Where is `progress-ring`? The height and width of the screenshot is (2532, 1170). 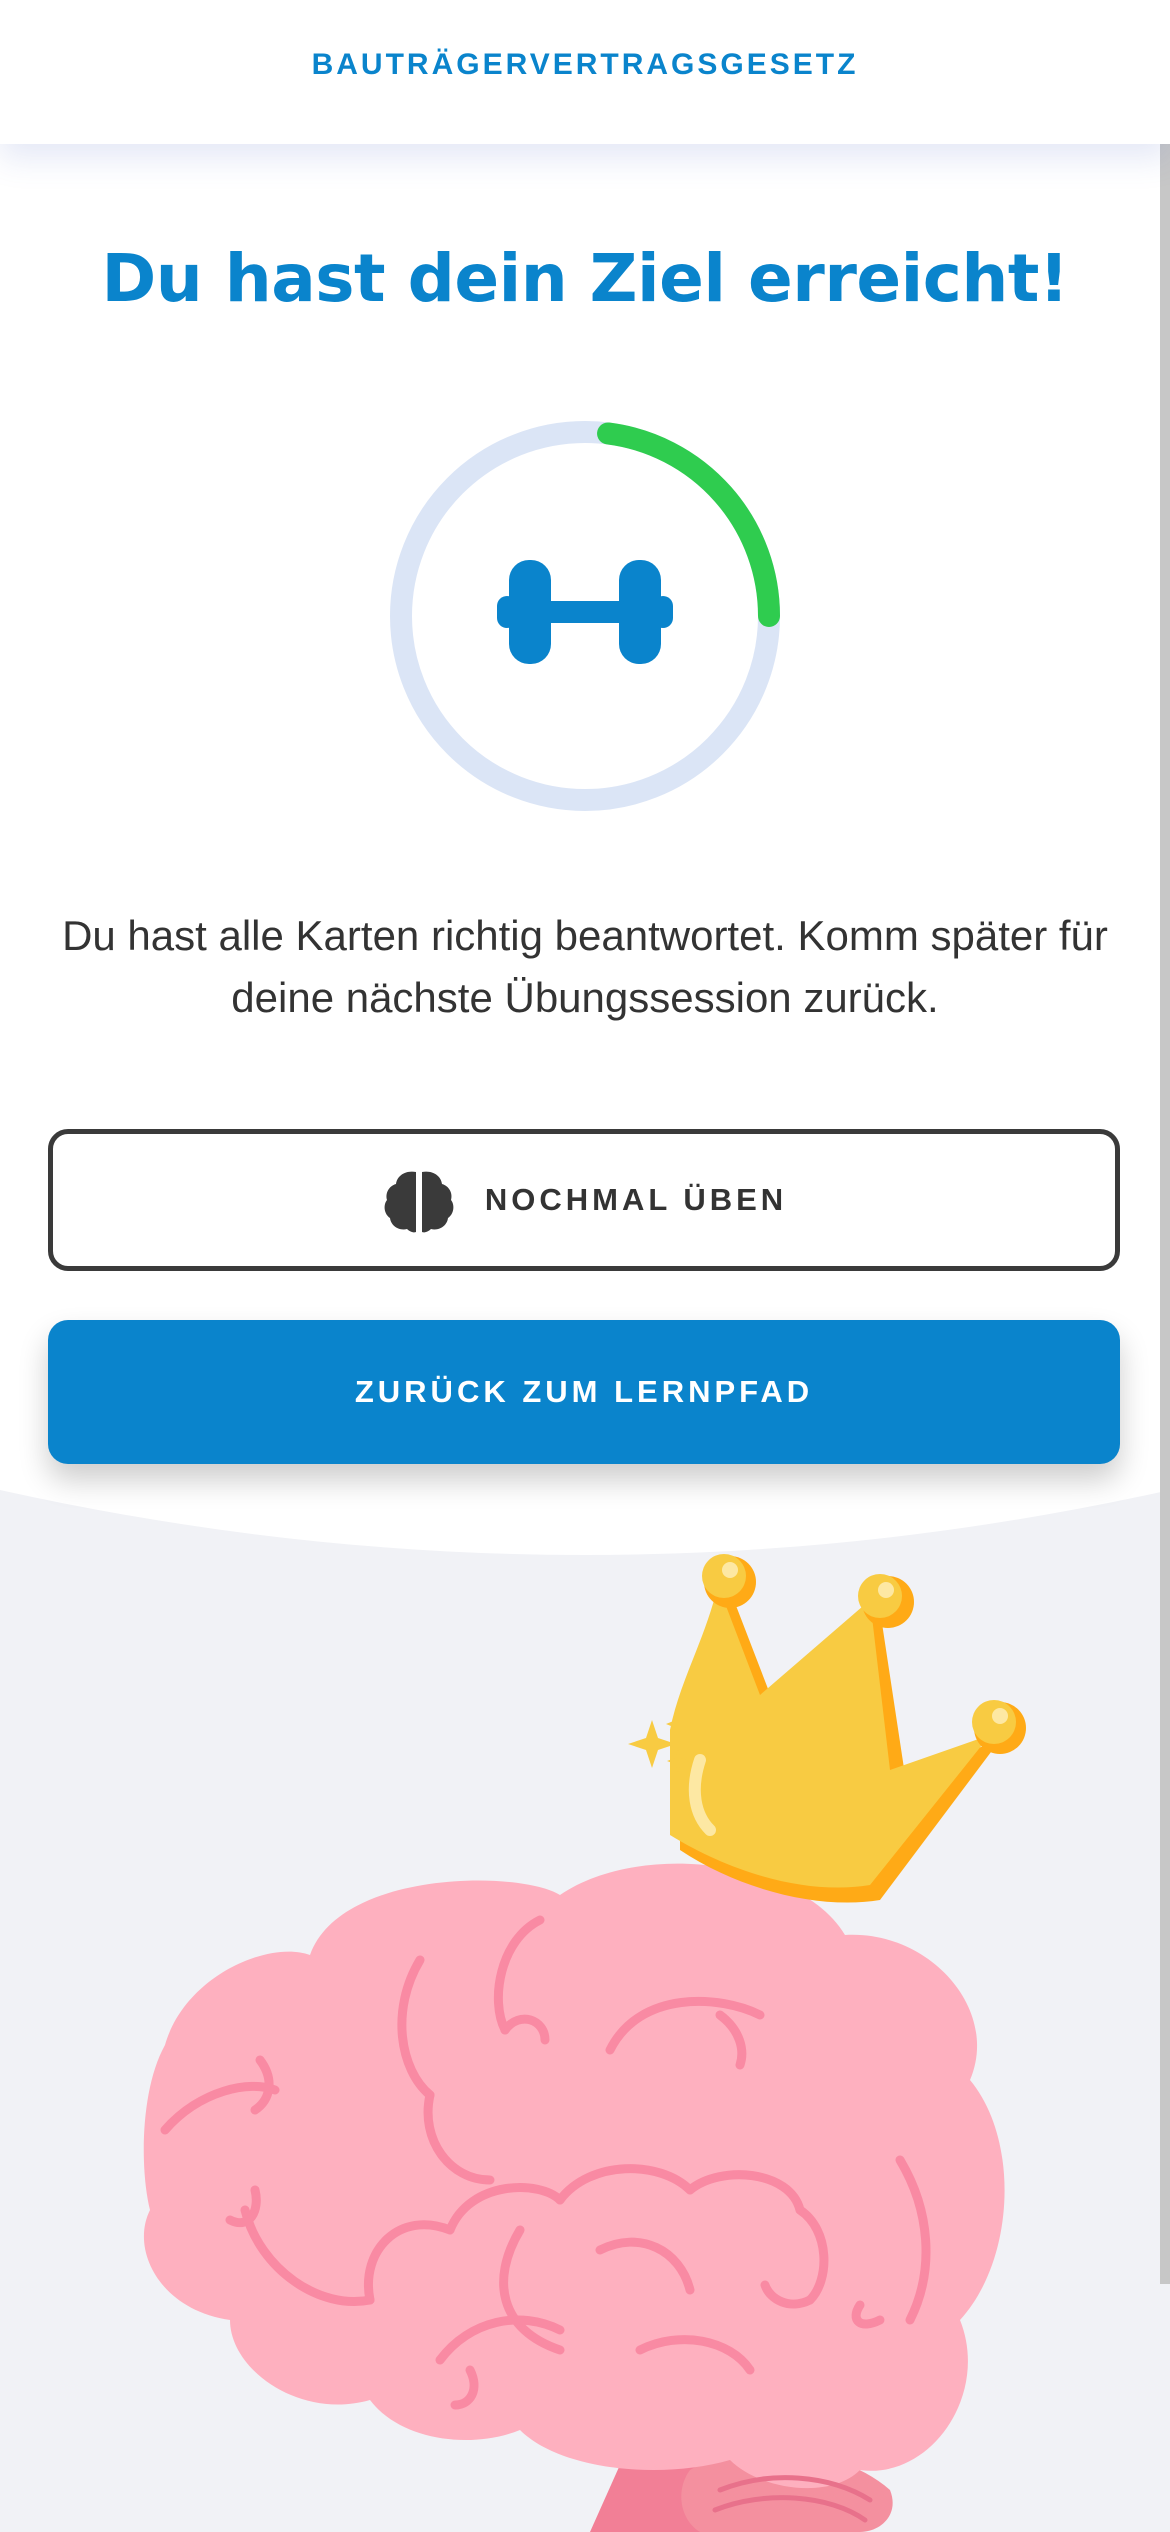 progress-ring is located at coordinates (585, 616).